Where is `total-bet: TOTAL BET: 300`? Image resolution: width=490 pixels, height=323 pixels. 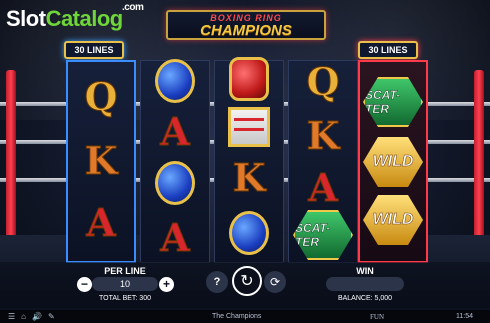
total-bet: TOTAL BET: 300 is located at coordinates (124, 298).